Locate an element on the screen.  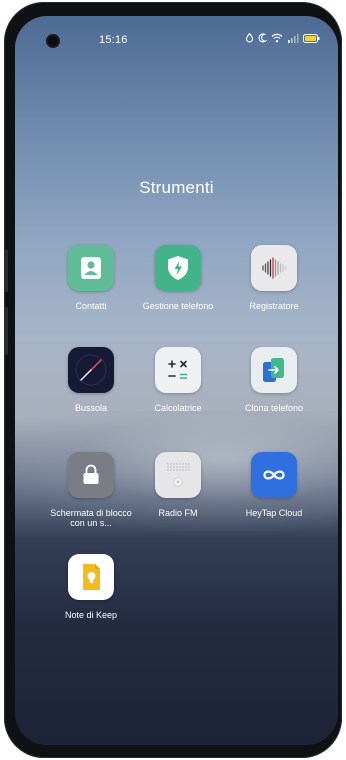
app-label: Registratore is located at coordinates (274, 306).